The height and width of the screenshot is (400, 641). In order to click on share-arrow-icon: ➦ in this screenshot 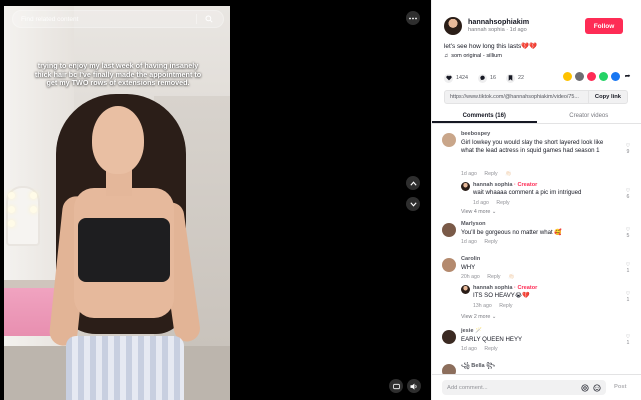, I will do `click(627, 76)`.